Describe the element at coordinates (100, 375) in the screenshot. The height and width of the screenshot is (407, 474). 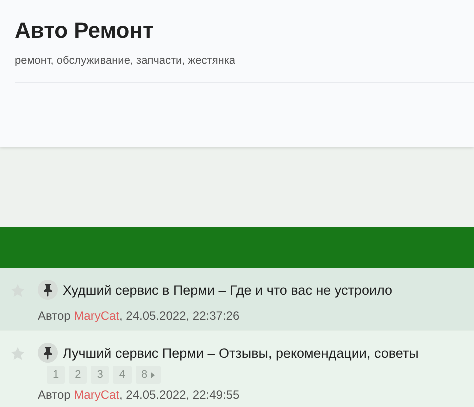
I see `page-link: 3` at that location.